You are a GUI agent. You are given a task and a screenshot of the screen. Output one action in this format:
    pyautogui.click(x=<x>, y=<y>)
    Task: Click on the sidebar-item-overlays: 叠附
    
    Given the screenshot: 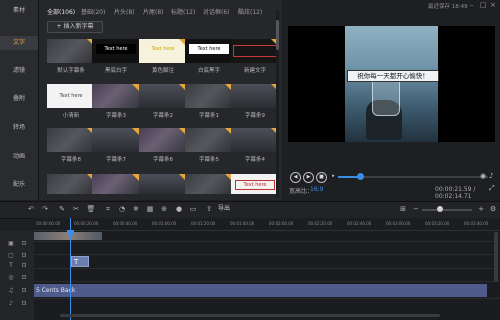 What is the action you would take?
    pyautogui.click(x=19, y=99)
    